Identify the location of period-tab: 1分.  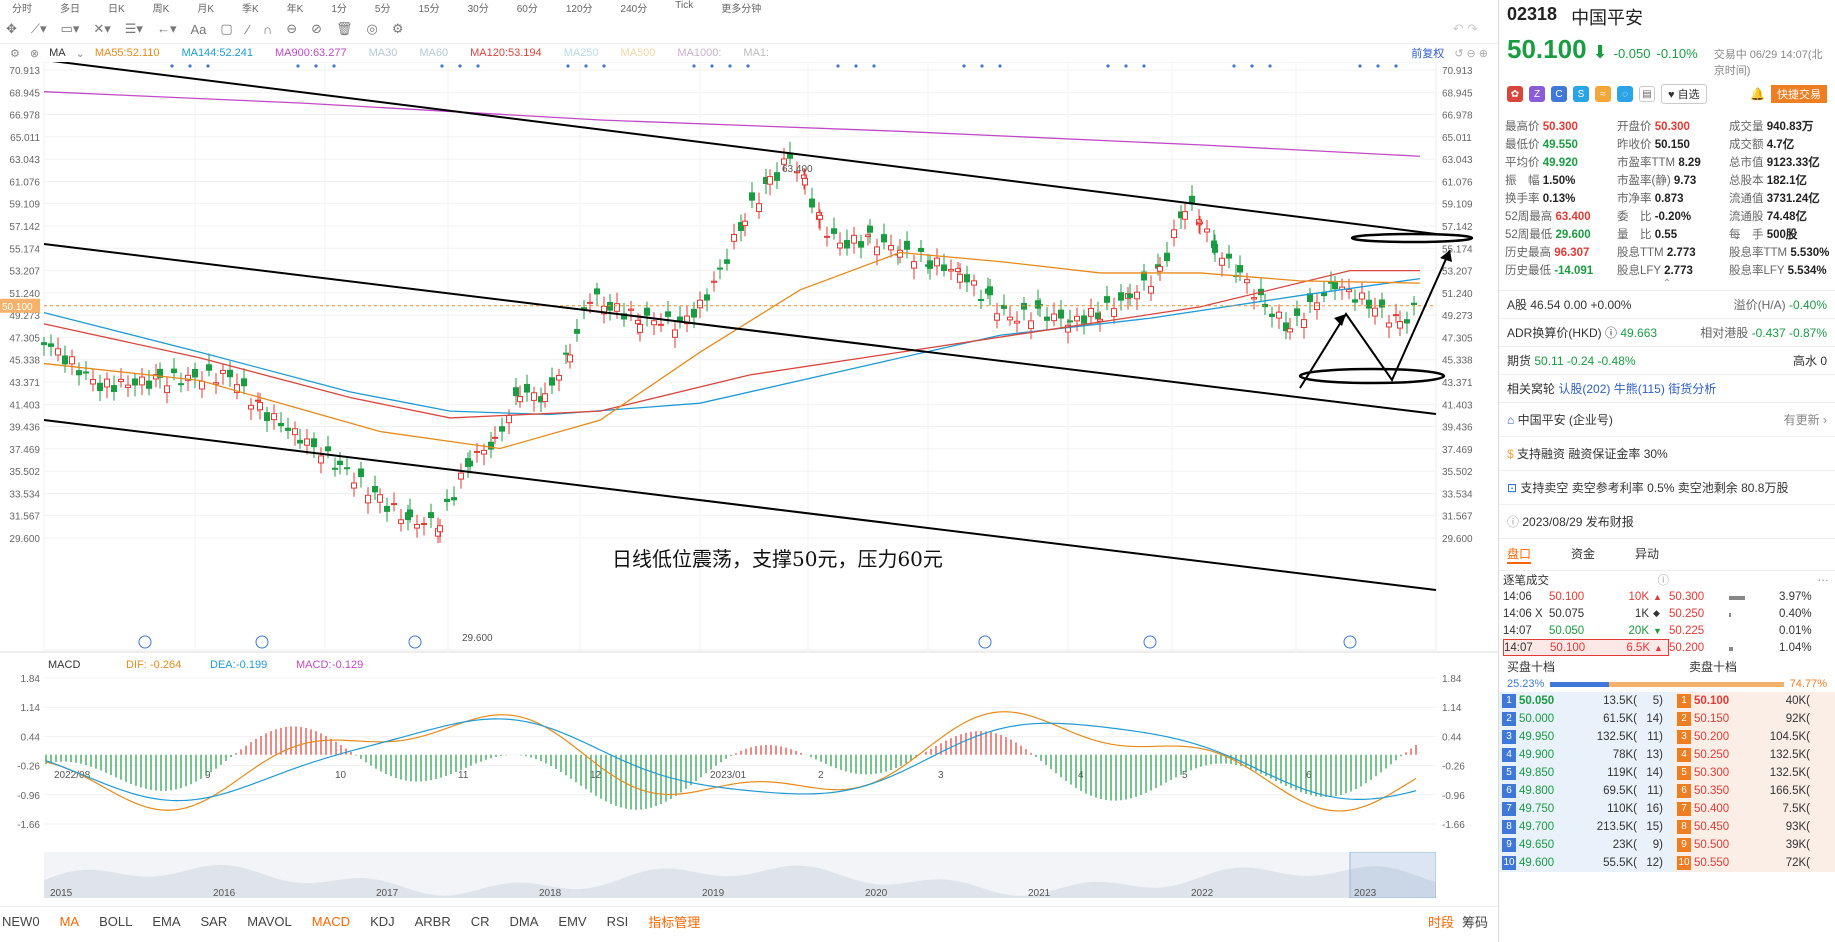
(339, 7).